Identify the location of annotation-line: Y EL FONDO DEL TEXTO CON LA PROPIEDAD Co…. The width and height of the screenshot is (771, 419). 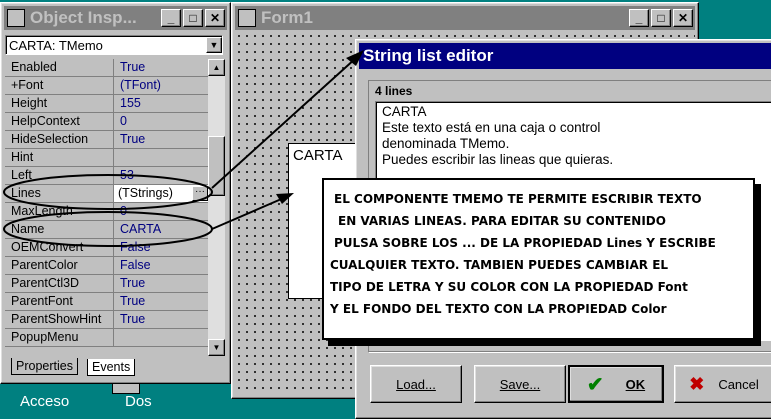
(498, 309).